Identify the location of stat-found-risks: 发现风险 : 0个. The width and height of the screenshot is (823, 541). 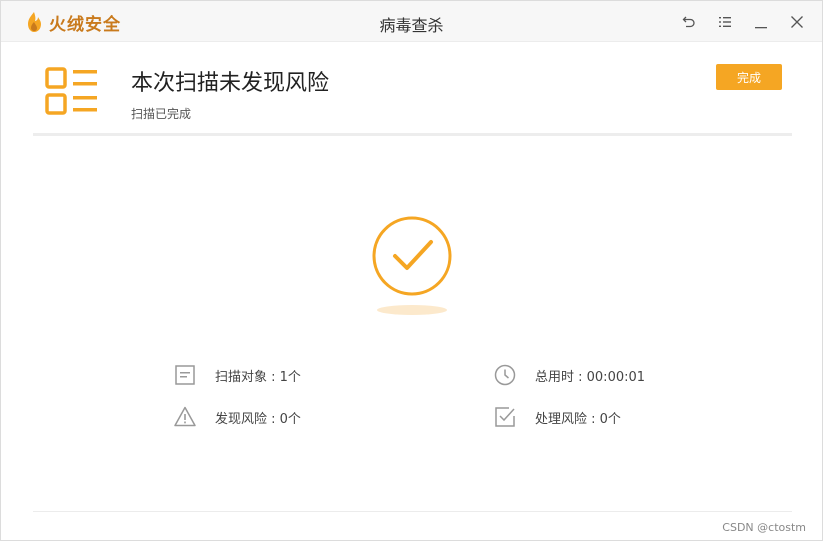
(237, 417).